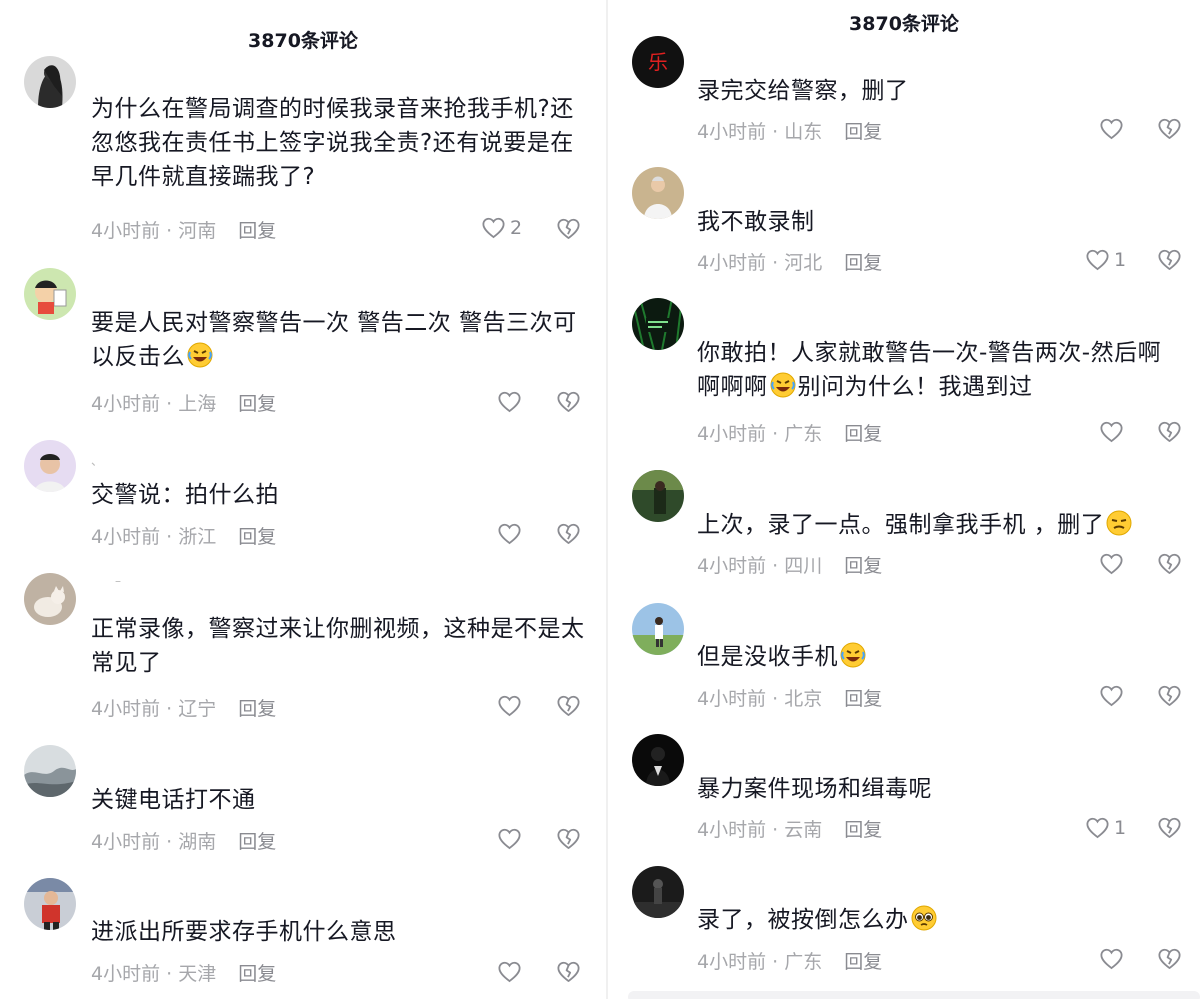 This screenshot has width=1200, height=999. Describe the element at coordinates (184, 404) in the screenshot. I see `comment-meta: 4小时前 · 上海 回复` at that location.